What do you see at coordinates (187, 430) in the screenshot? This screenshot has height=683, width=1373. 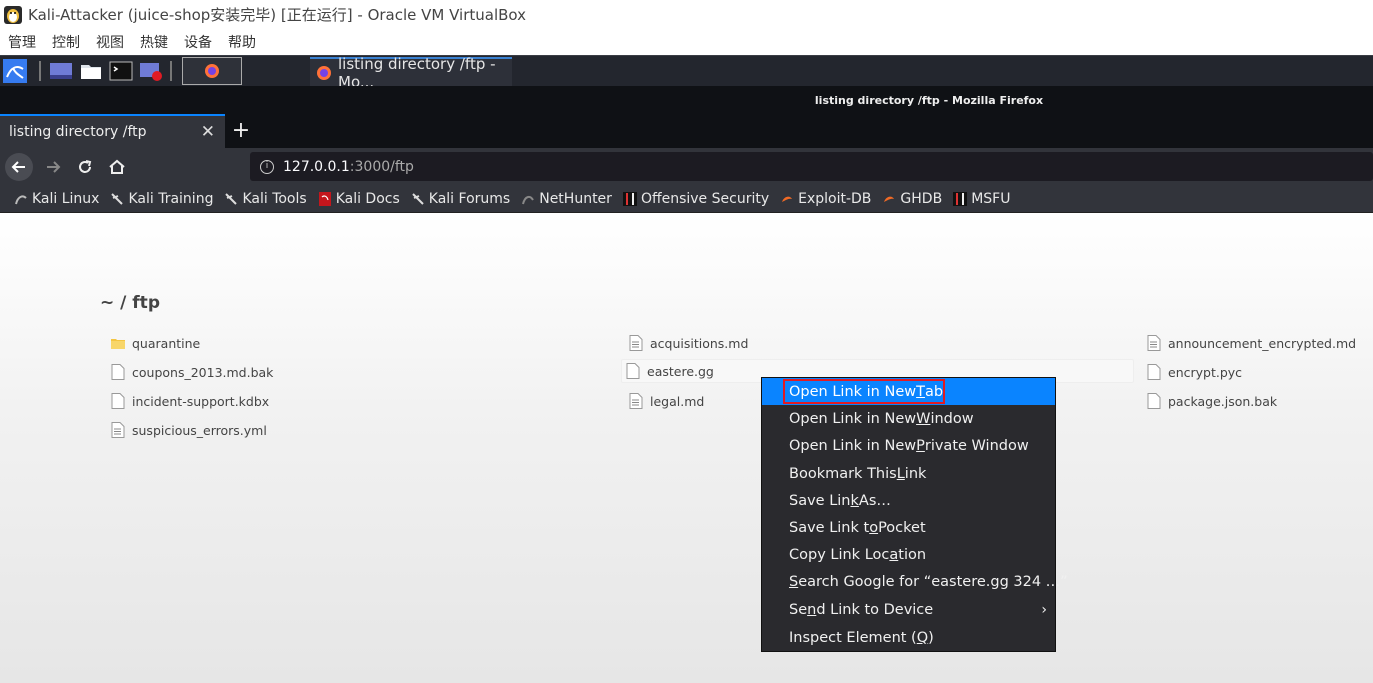 I see `file-link-suspicious-errors: suspicious_errors.yml` at bounding box center [187, 430].